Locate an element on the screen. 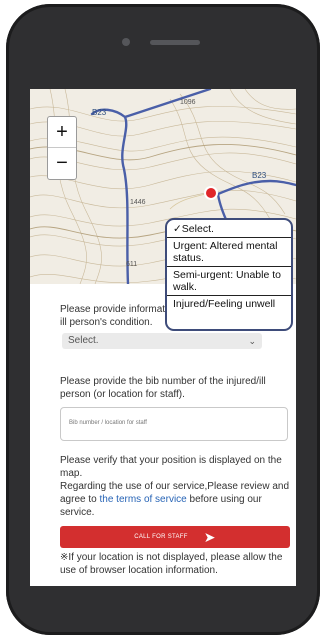 This screenshot has width=326, height=639. dropdown-option: Semi-urgent: Unable to walk. is located at coordinates (229, 281).